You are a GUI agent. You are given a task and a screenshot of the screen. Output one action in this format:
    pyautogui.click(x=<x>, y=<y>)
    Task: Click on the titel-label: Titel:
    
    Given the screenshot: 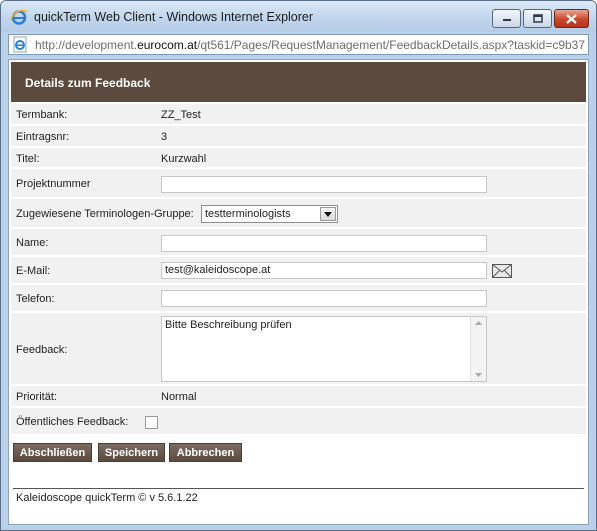 What is the action you would take?
    pyautogui.click(x=28, y=159)
    